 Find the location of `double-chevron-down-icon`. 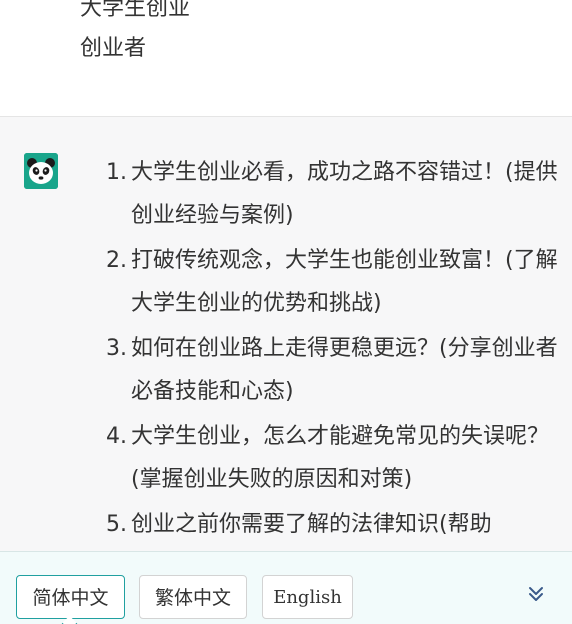

double-chevron-down-icon is located at coordinates (536, 594).